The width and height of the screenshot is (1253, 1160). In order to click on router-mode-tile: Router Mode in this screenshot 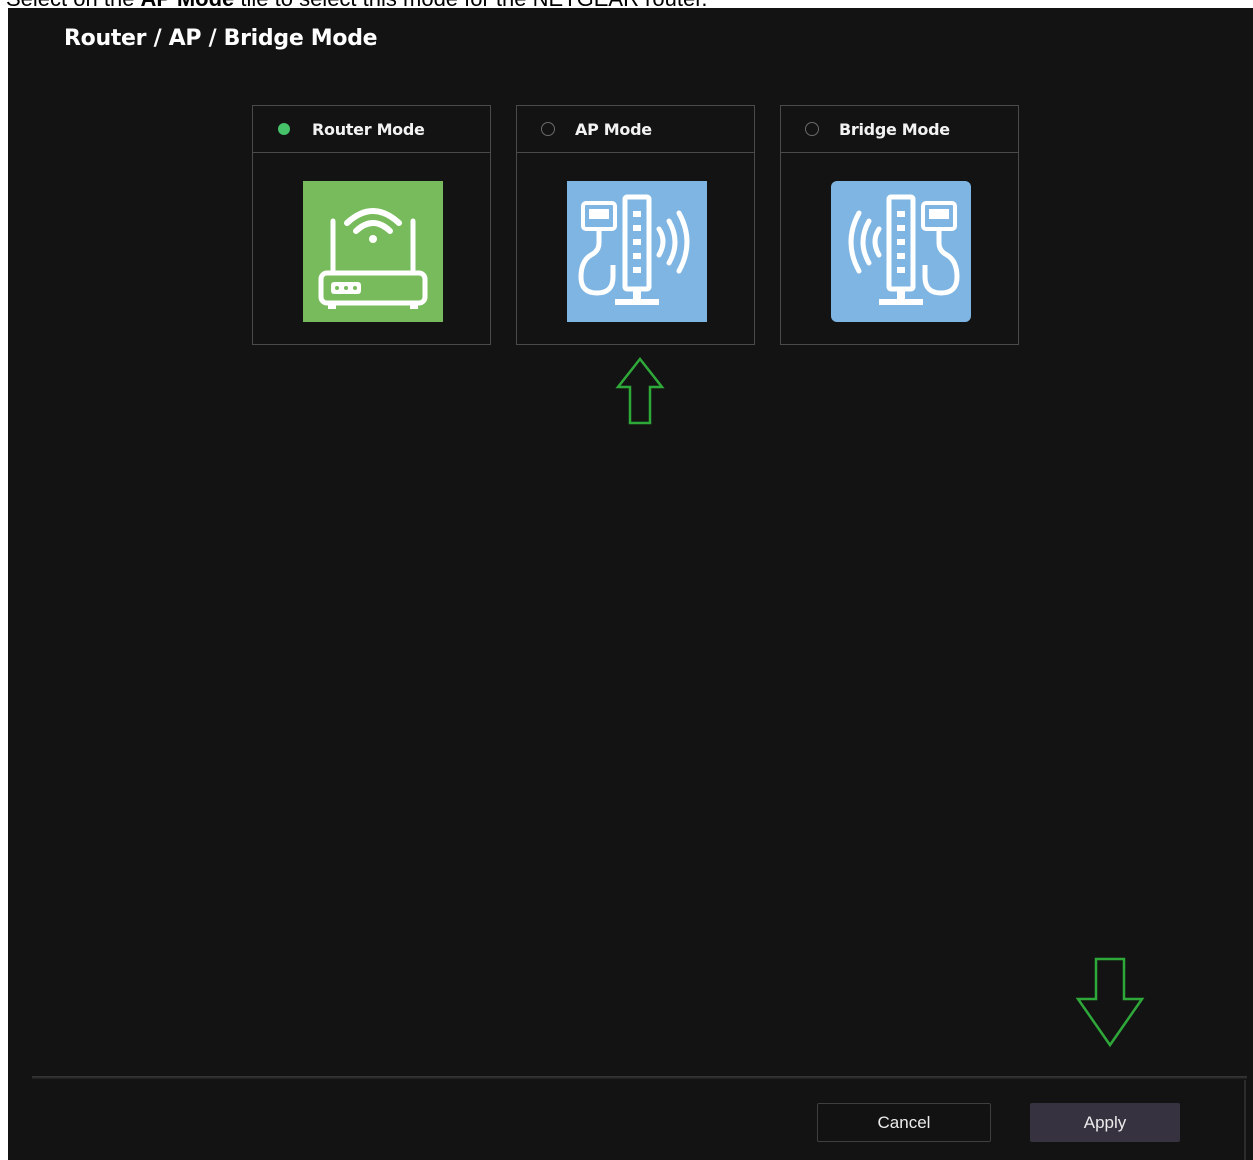, I will do `click(371, 225)`.